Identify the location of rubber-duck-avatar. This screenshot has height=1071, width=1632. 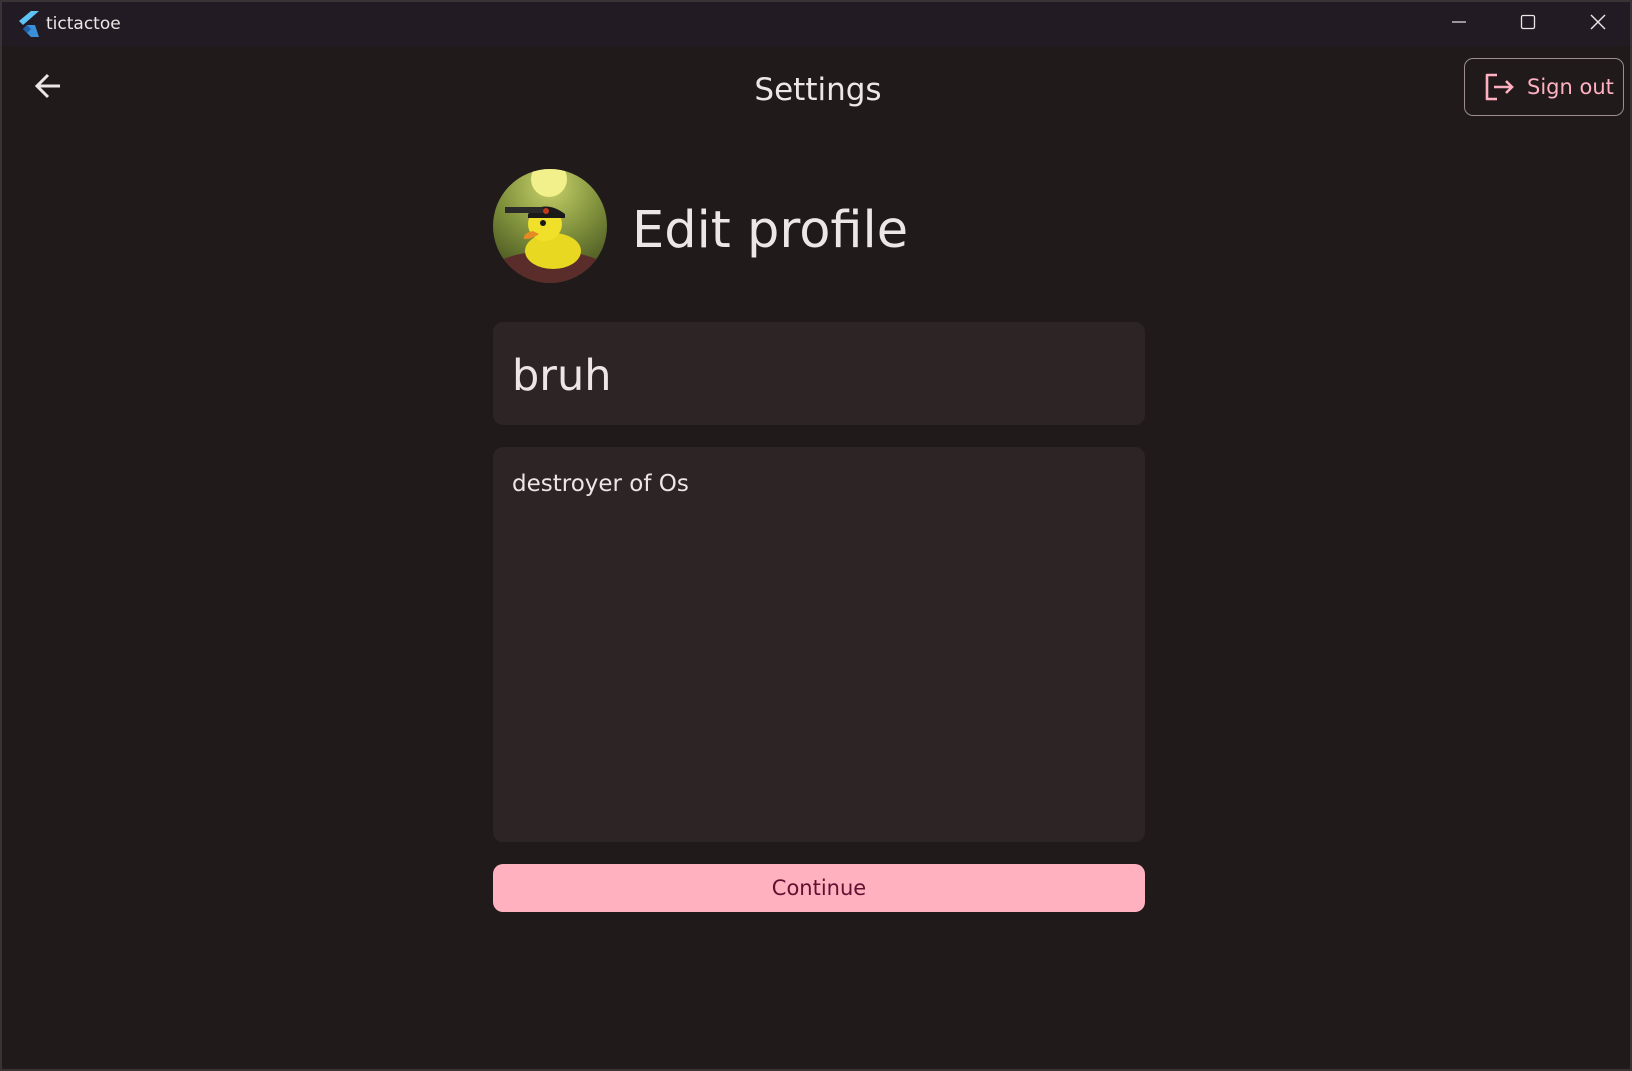
(550, 226).